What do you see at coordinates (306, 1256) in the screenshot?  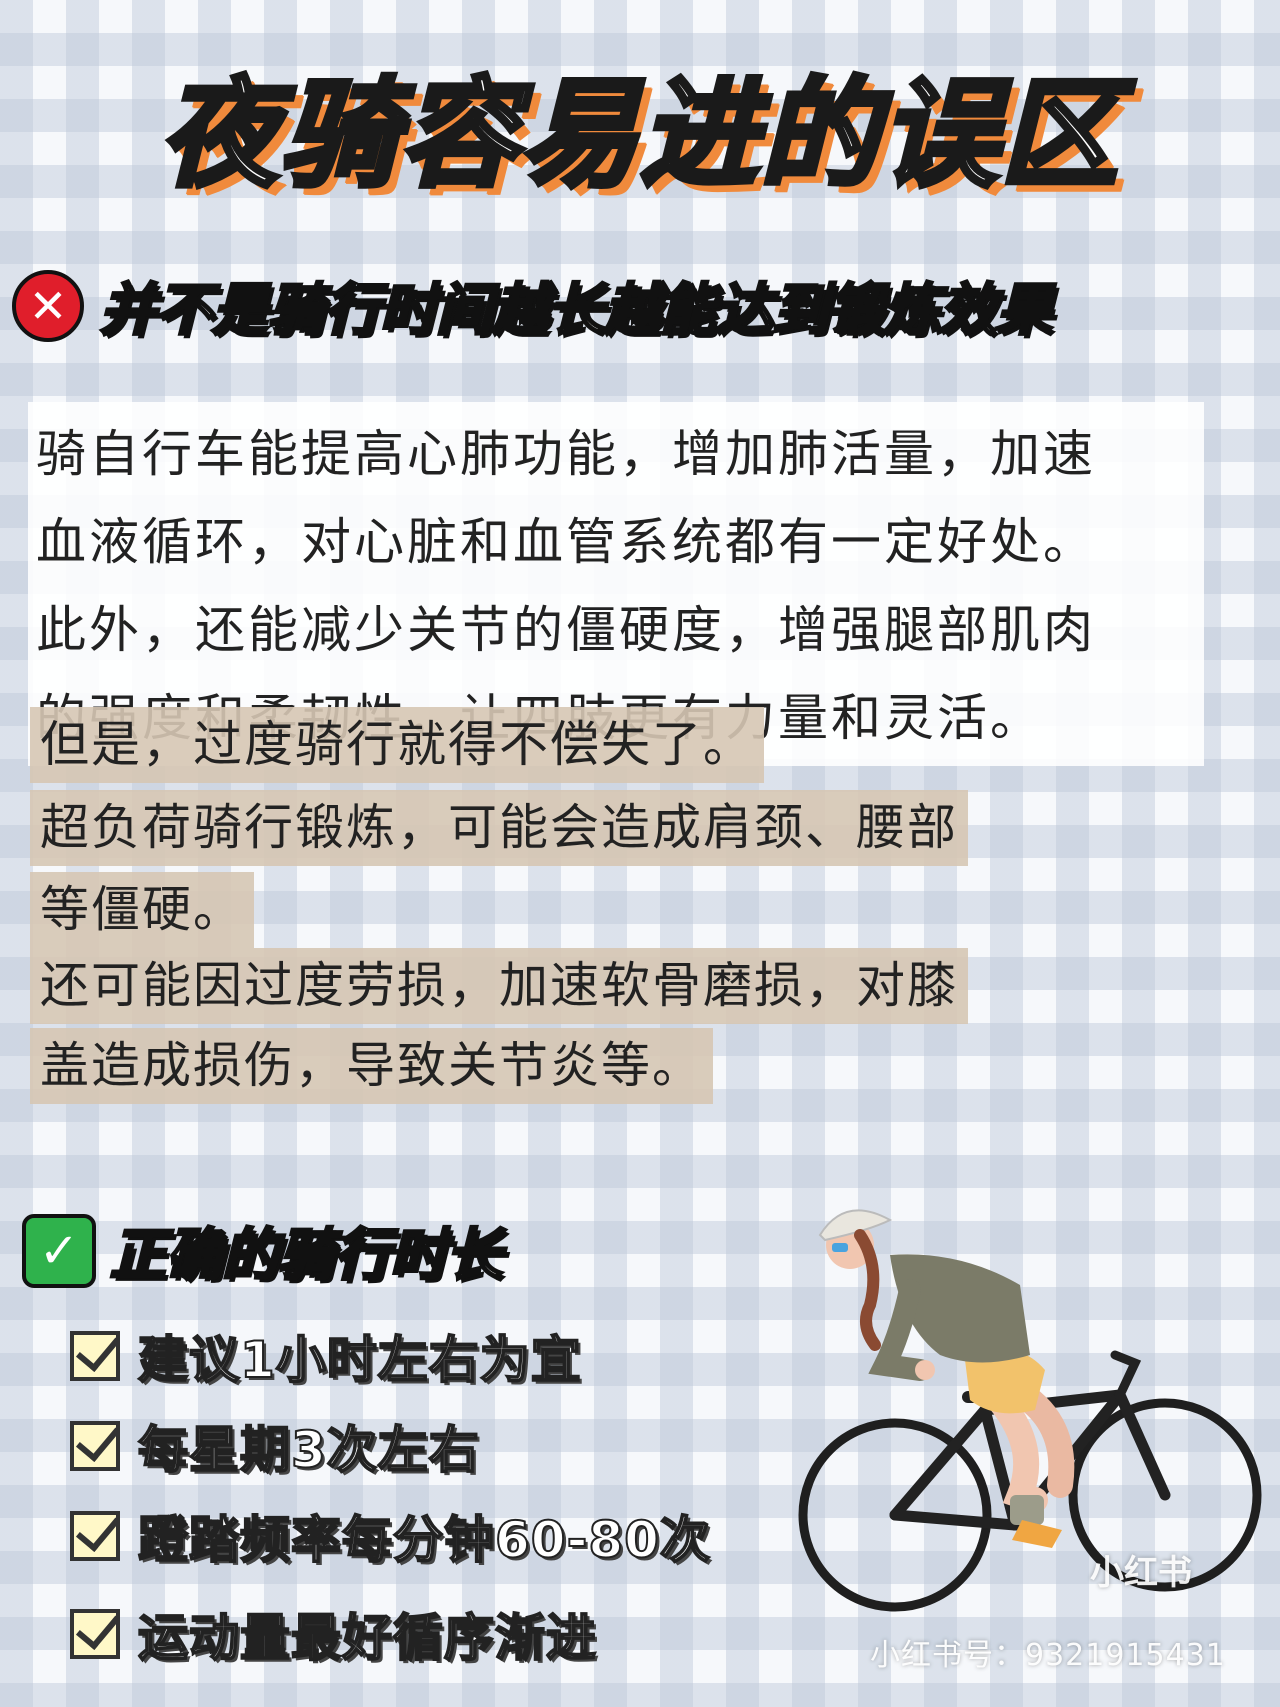 I see `right-heading-text: 正确的骑行时长` at bounding box center [306, 1256].